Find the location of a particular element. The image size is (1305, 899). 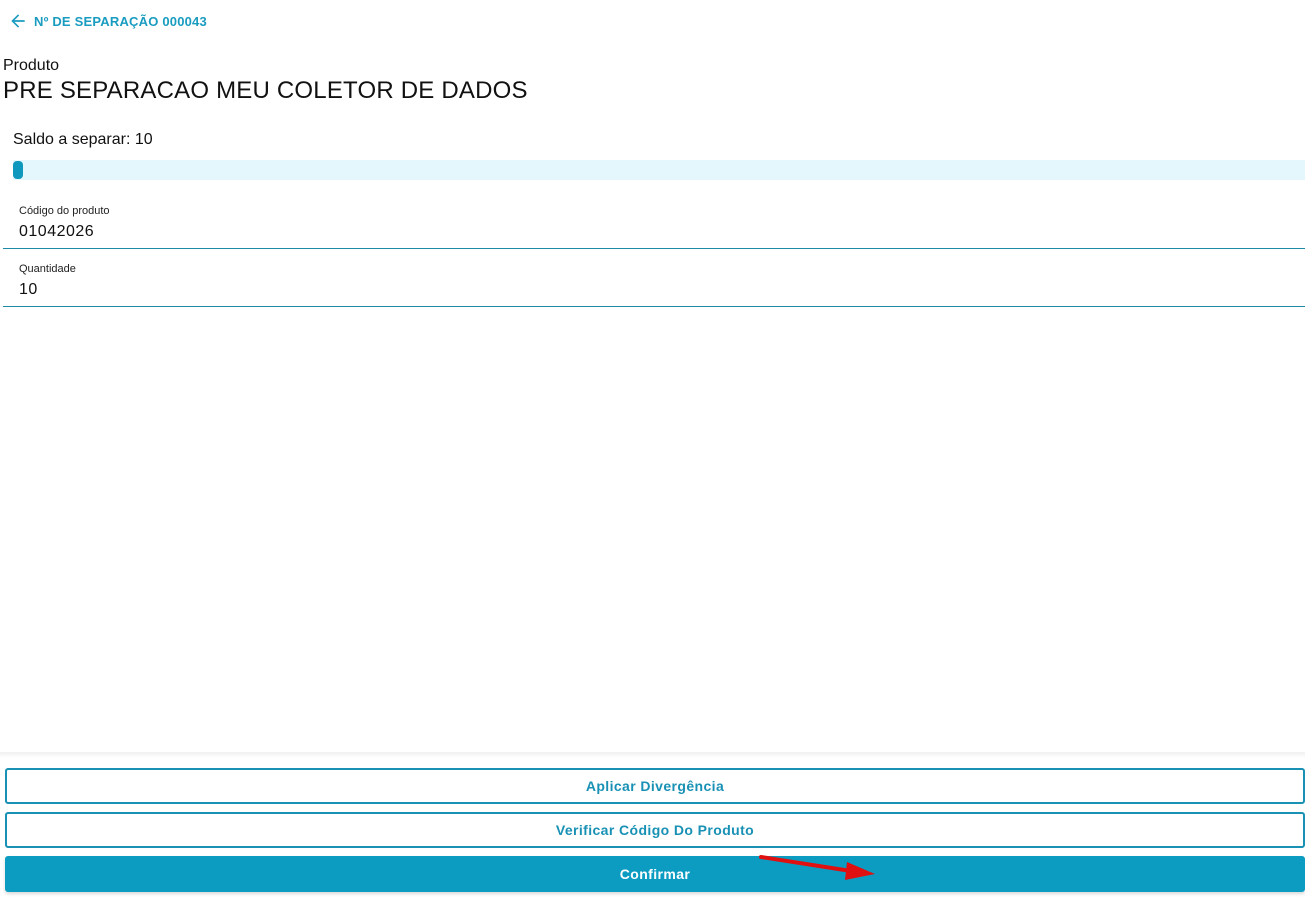

product-code-field: Código do produto is located at coordinates (654, 220).